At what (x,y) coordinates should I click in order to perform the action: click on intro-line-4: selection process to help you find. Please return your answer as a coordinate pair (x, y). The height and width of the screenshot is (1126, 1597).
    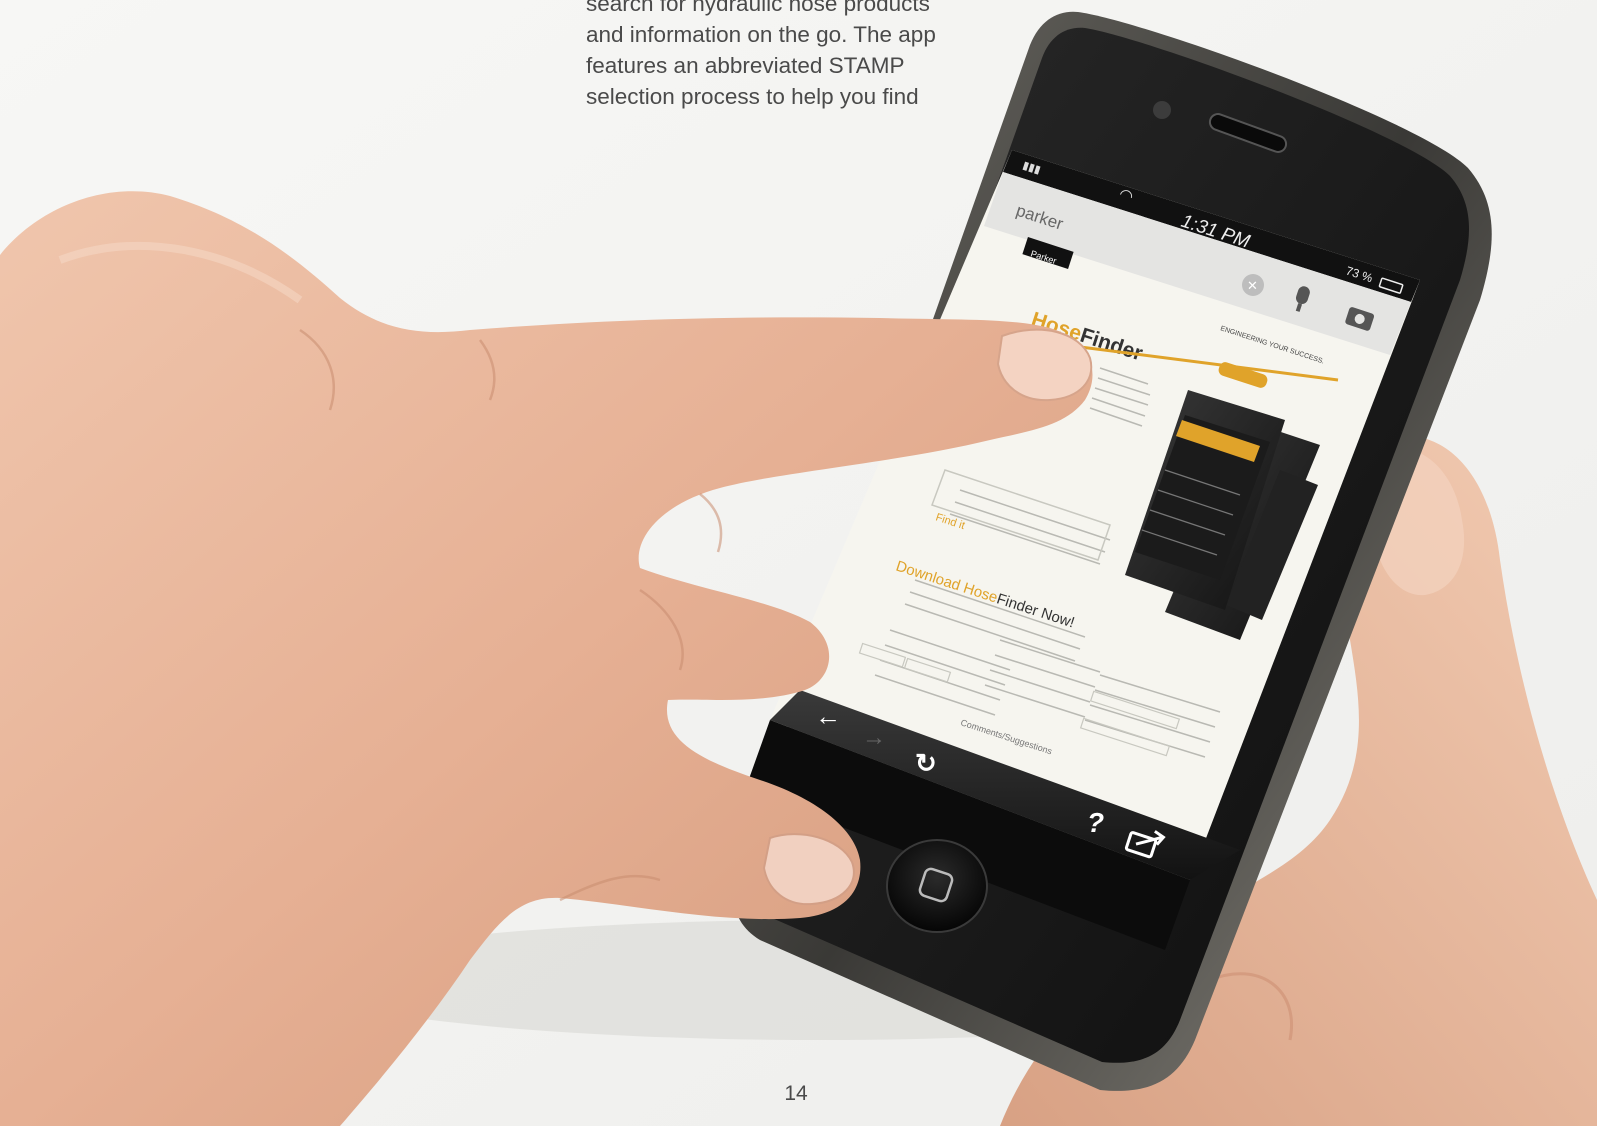
    Looking at the image, I should click on (752, 96).